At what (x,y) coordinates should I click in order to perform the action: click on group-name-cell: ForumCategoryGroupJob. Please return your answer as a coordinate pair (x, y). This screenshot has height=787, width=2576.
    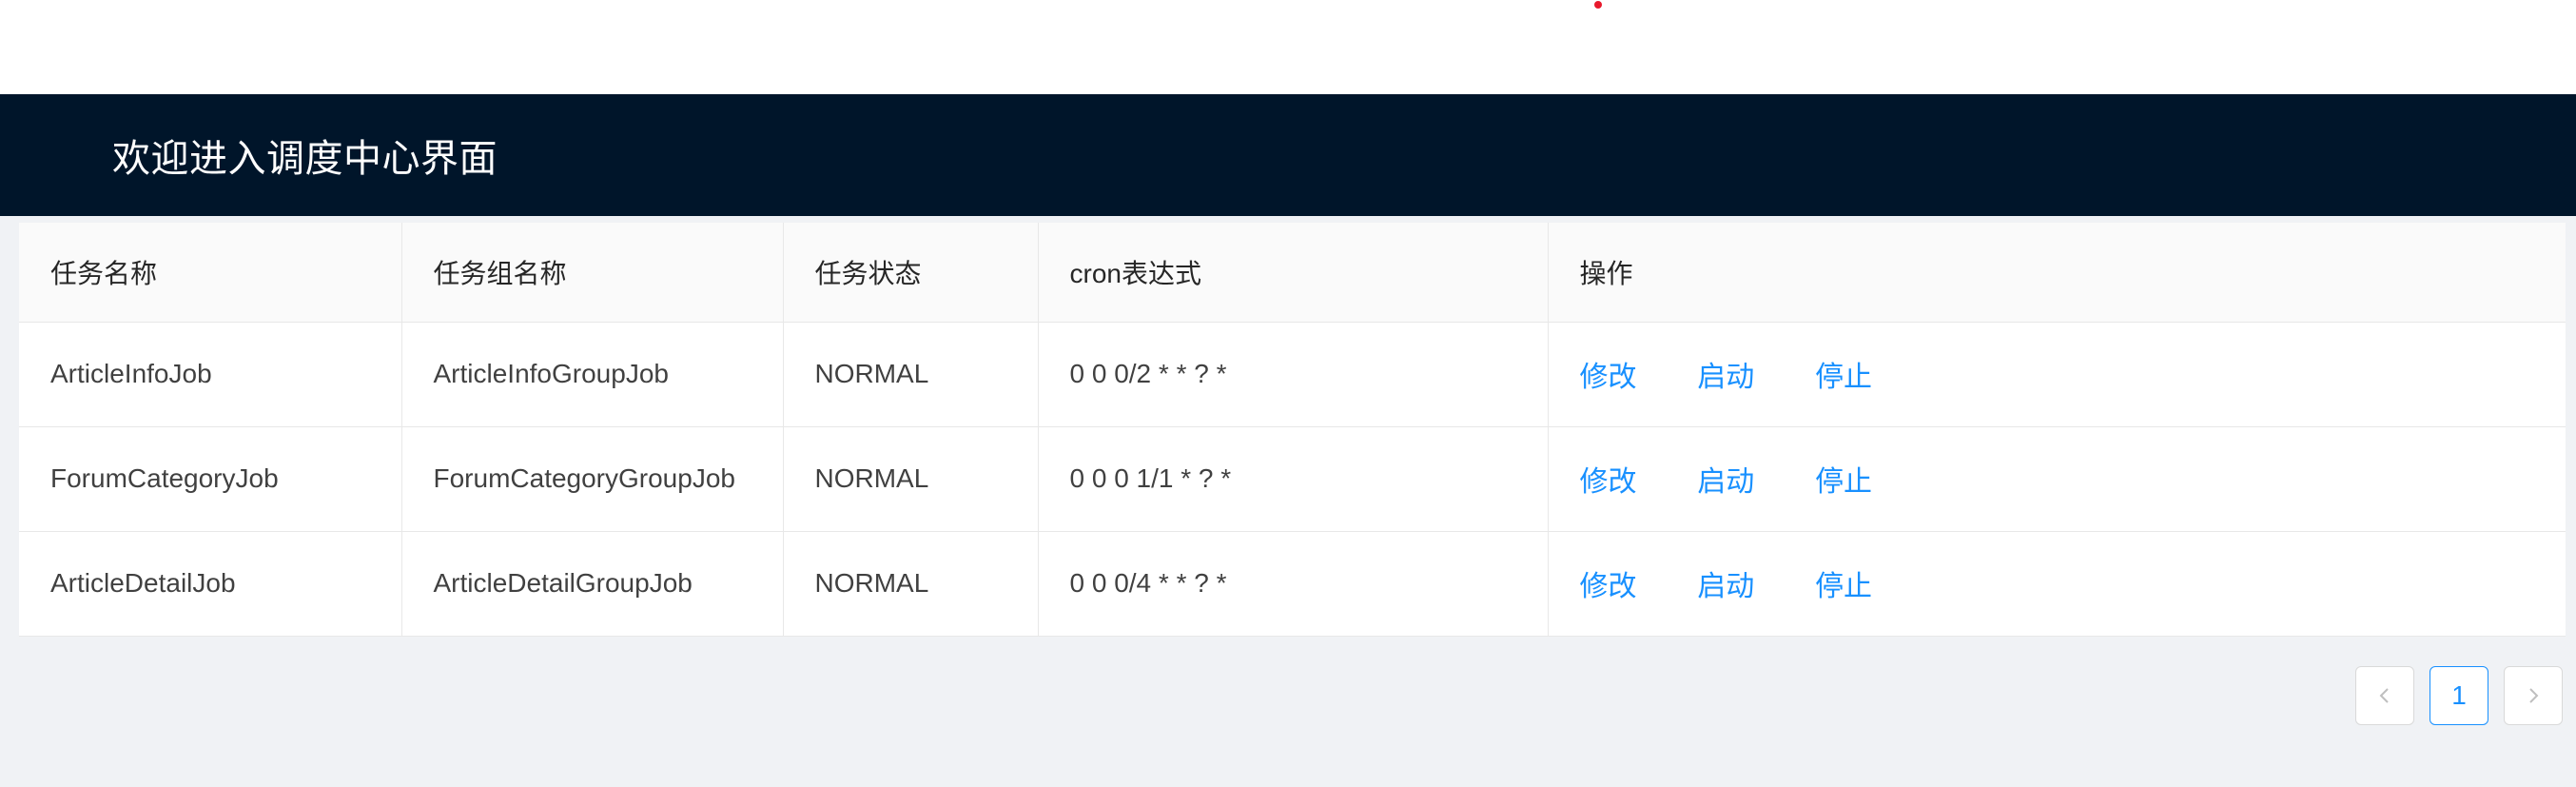
    Looking at the image, I should click on (592, 479).